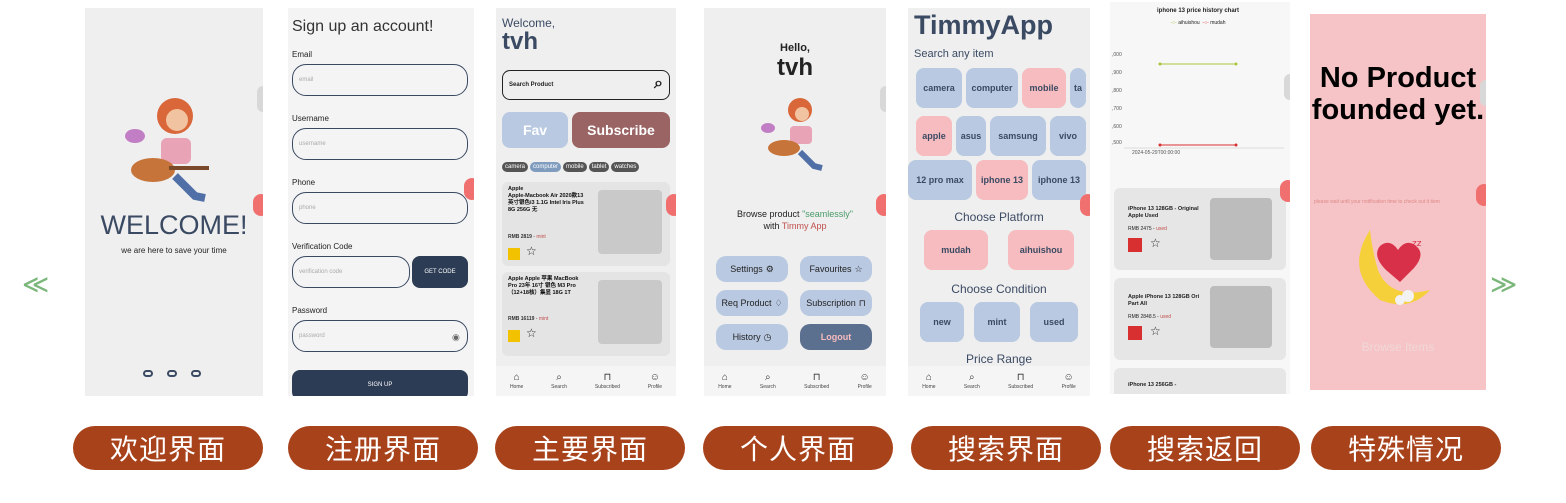 The height and width of the screenshot is (503, 1566). Describe the element at coordinates (1503, 285) in the screenshot. I see `next-arrow-icon: ≫` at that location.